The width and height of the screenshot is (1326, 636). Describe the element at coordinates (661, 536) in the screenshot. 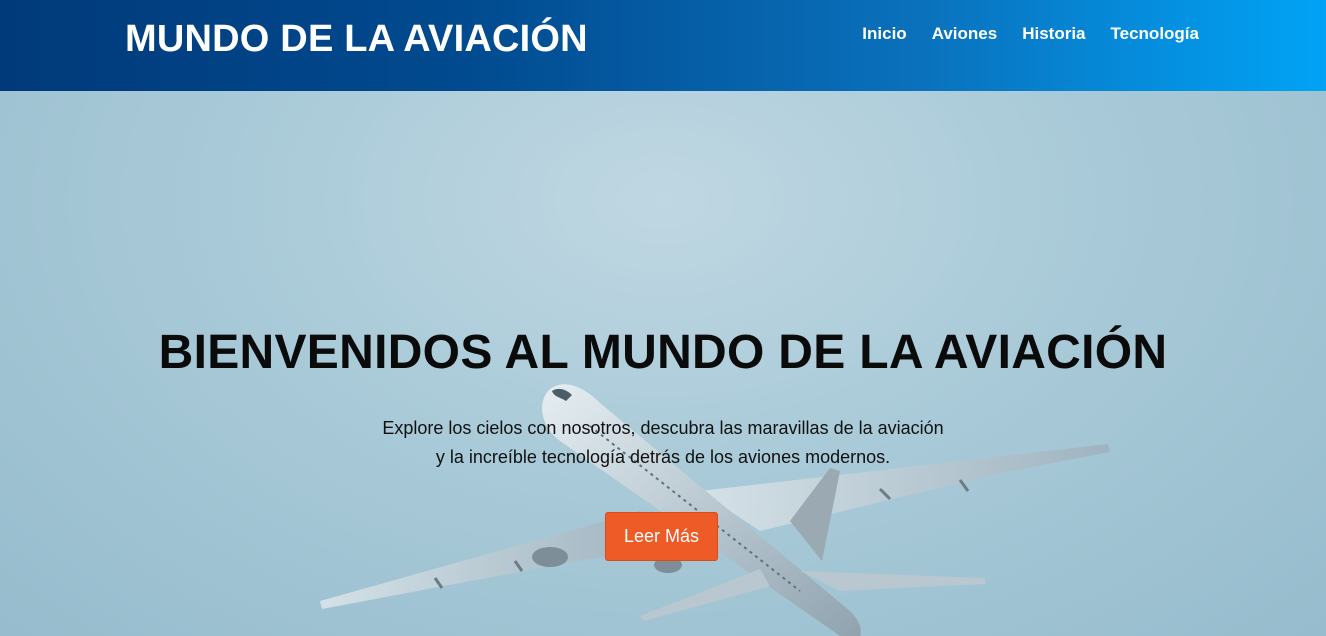

I see `read-more-button: Leer Más` at that location.